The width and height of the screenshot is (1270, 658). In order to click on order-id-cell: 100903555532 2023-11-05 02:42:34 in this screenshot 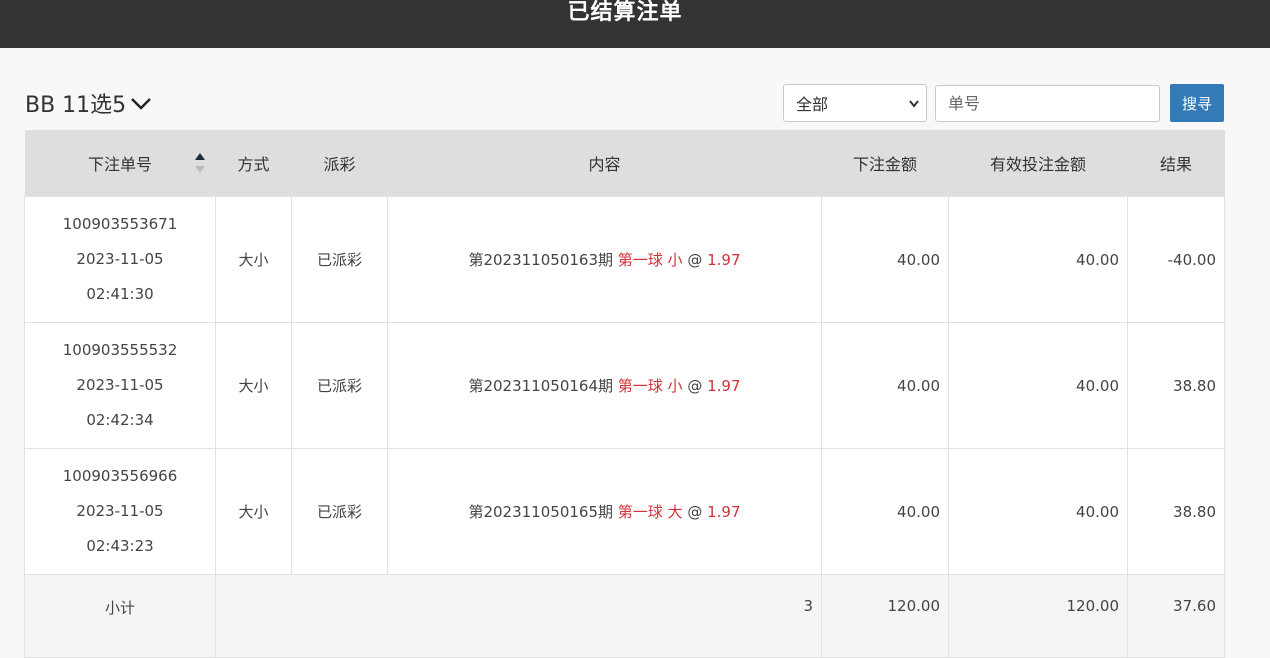, I will do `click(120, 385)`.